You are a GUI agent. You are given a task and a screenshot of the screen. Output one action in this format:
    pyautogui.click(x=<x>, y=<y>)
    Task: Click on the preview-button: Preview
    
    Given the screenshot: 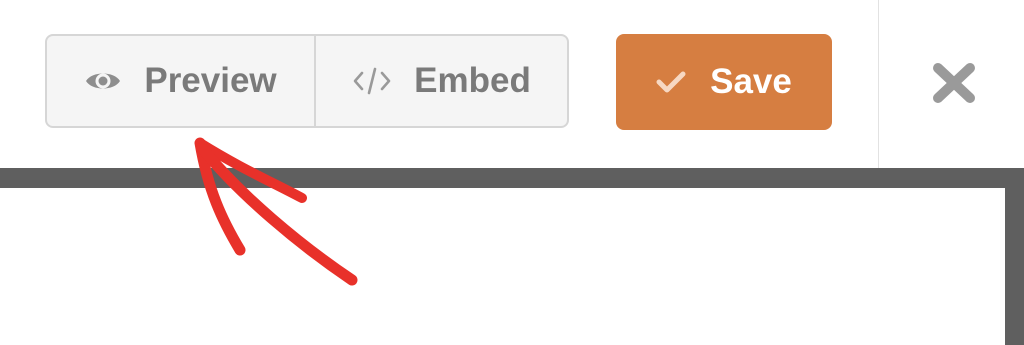 What is the action you would take?
    pyautogui.click(x=181, y=81)
    